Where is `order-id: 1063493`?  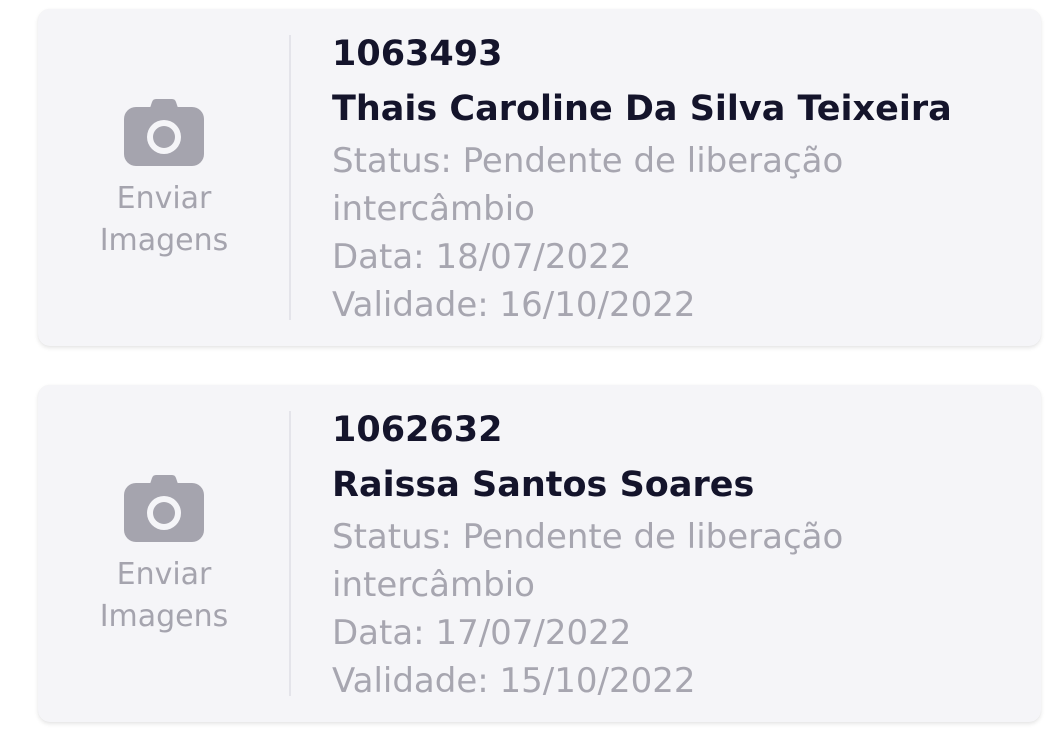 order-id: 1063493 is located at coordinates (417, 54).